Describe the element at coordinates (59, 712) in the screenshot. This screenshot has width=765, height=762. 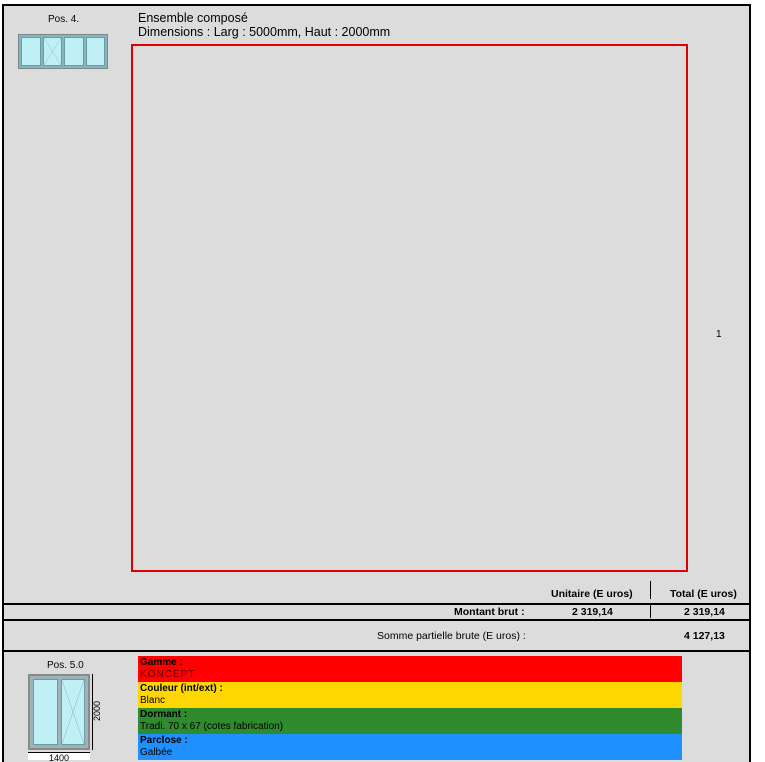
I see `window-thumbnail-pos5` at that location.